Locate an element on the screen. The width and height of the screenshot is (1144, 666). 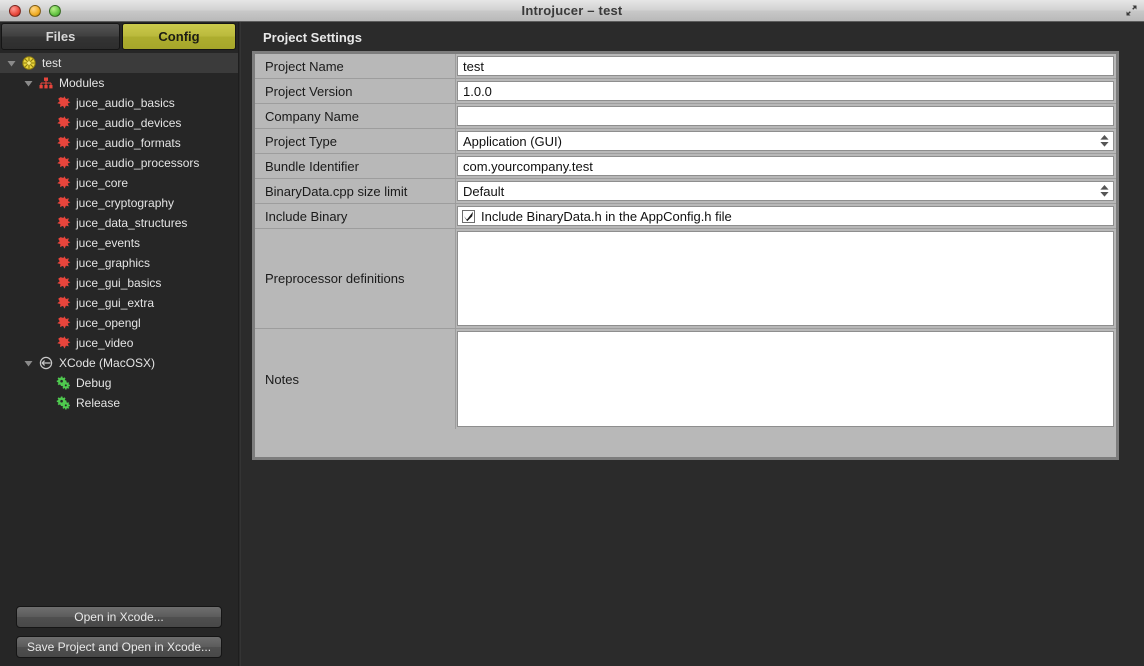
tree-item-label: juce_cryptography is located at coordinates (125, 203).